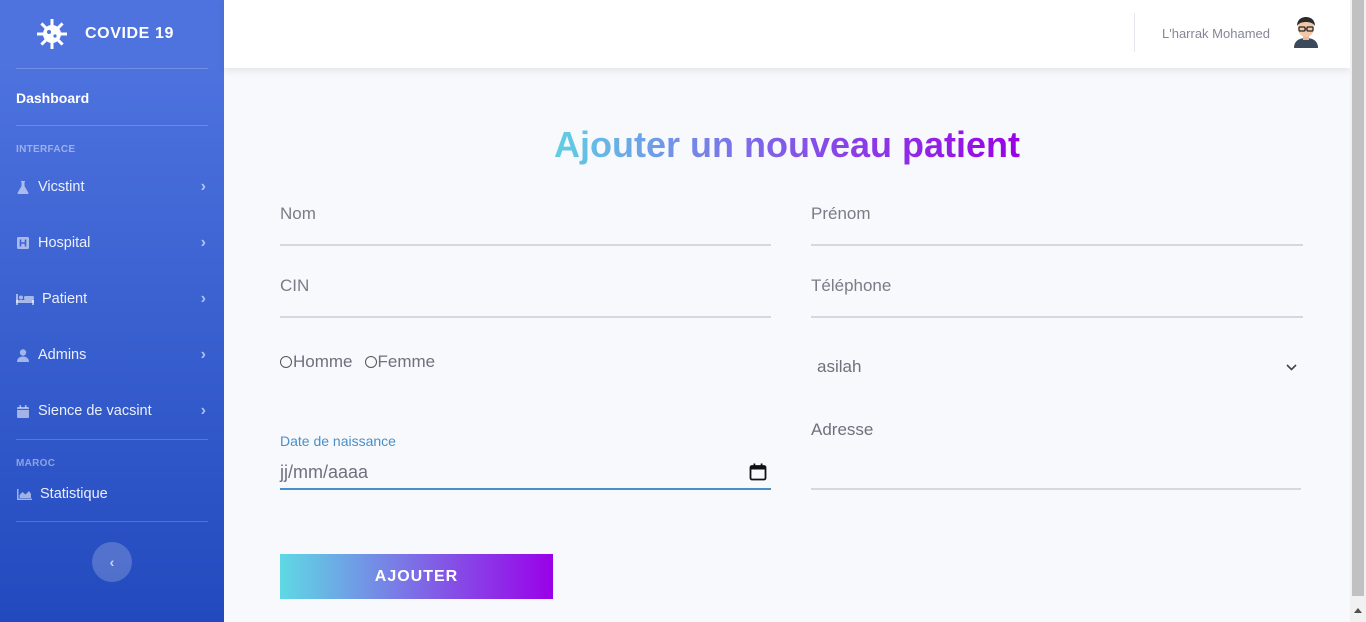 The width and height of the screenshot is (1366, 622). Describe the element at coordinates (1358, 610) in the screenshot. I see `scroll-down-arrow-icon` at that location.